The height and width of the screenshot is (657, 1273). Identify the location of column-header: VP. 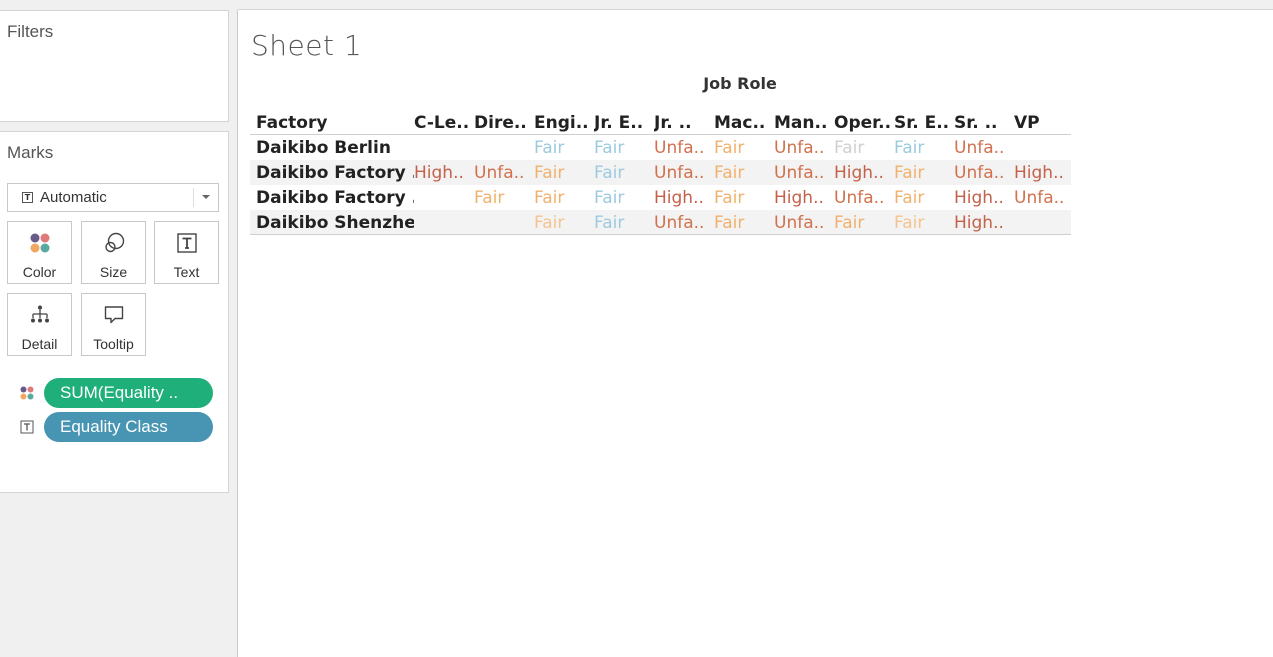
(1043, 123).